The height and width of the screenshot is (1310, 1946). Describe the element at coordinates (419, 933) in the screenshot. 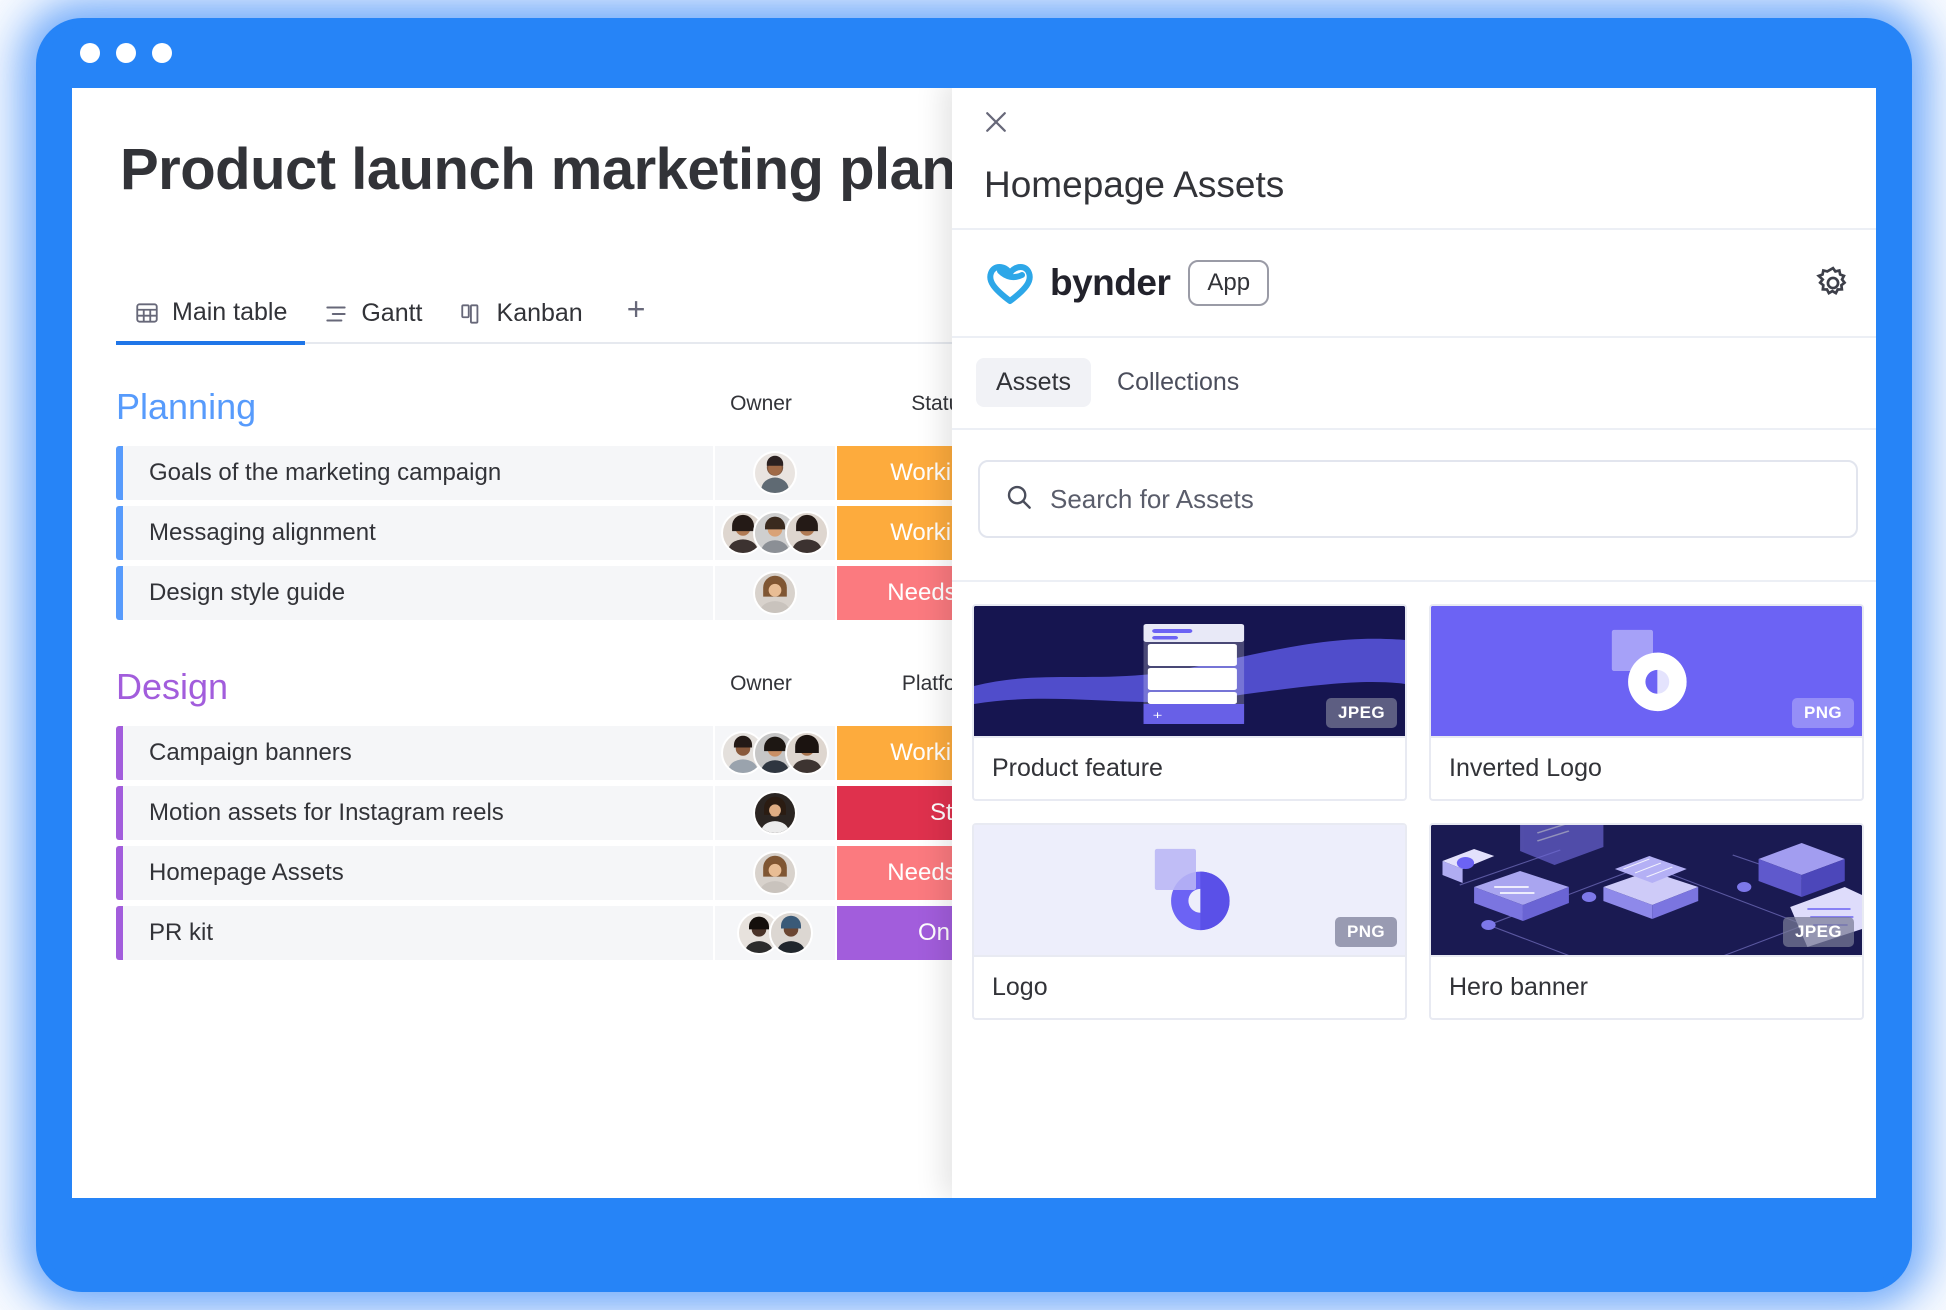

I see `row-name: PR kit` at that location.